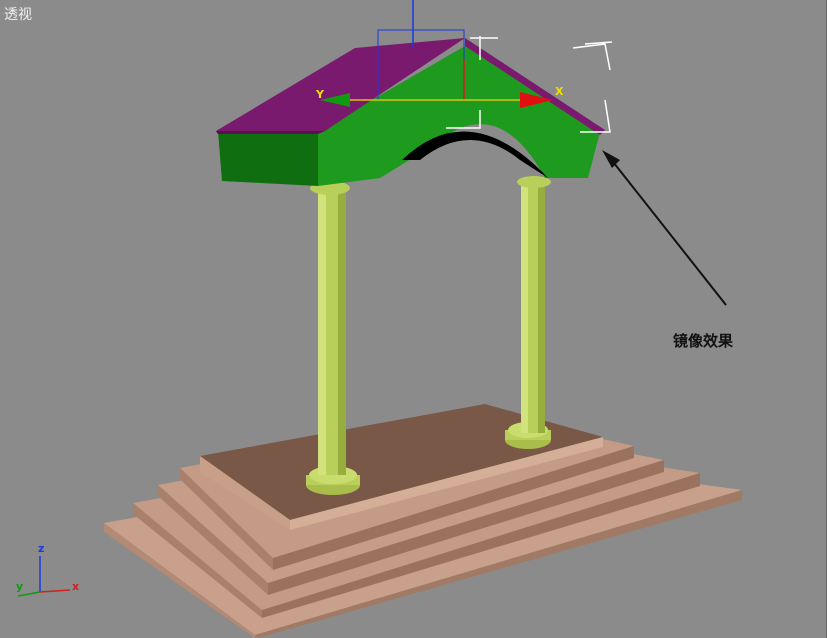 The image size is (827, 638). Describe the element at coordinates (320, 94) in the screenshot. I see `gizmo-y-label: Y` at that location.